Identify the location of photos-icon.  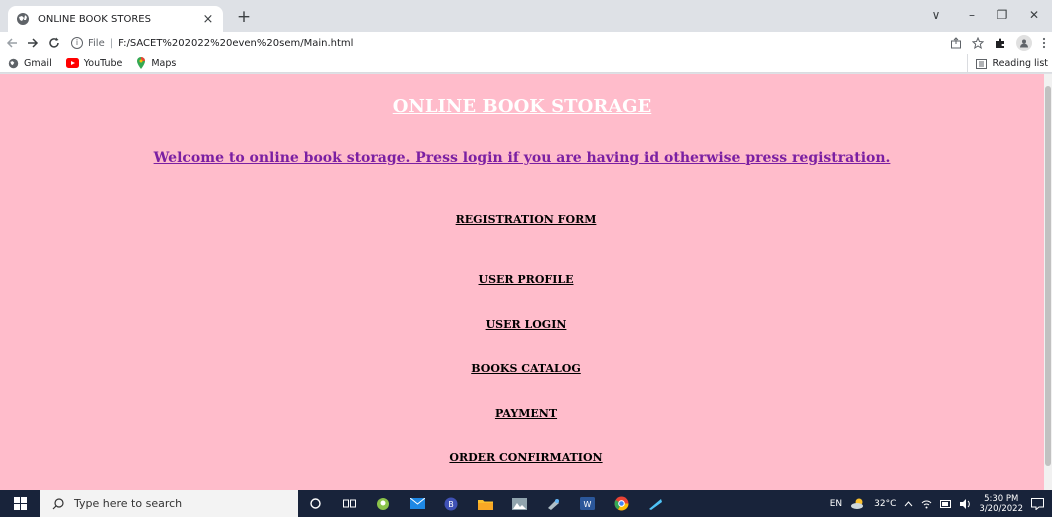
(519, 503).